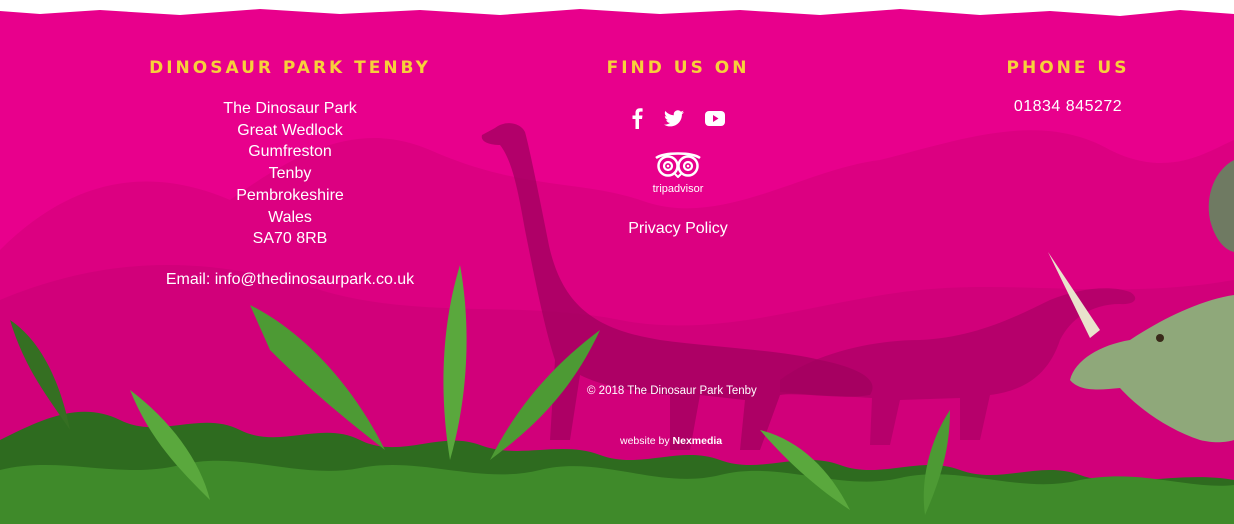 Image resolution: width=1234 pixels, height=524 pixels. What do you see at coordinates (637, 118) in the screenshot?
I see `facebook-icon` at bounding box center [637, 118].